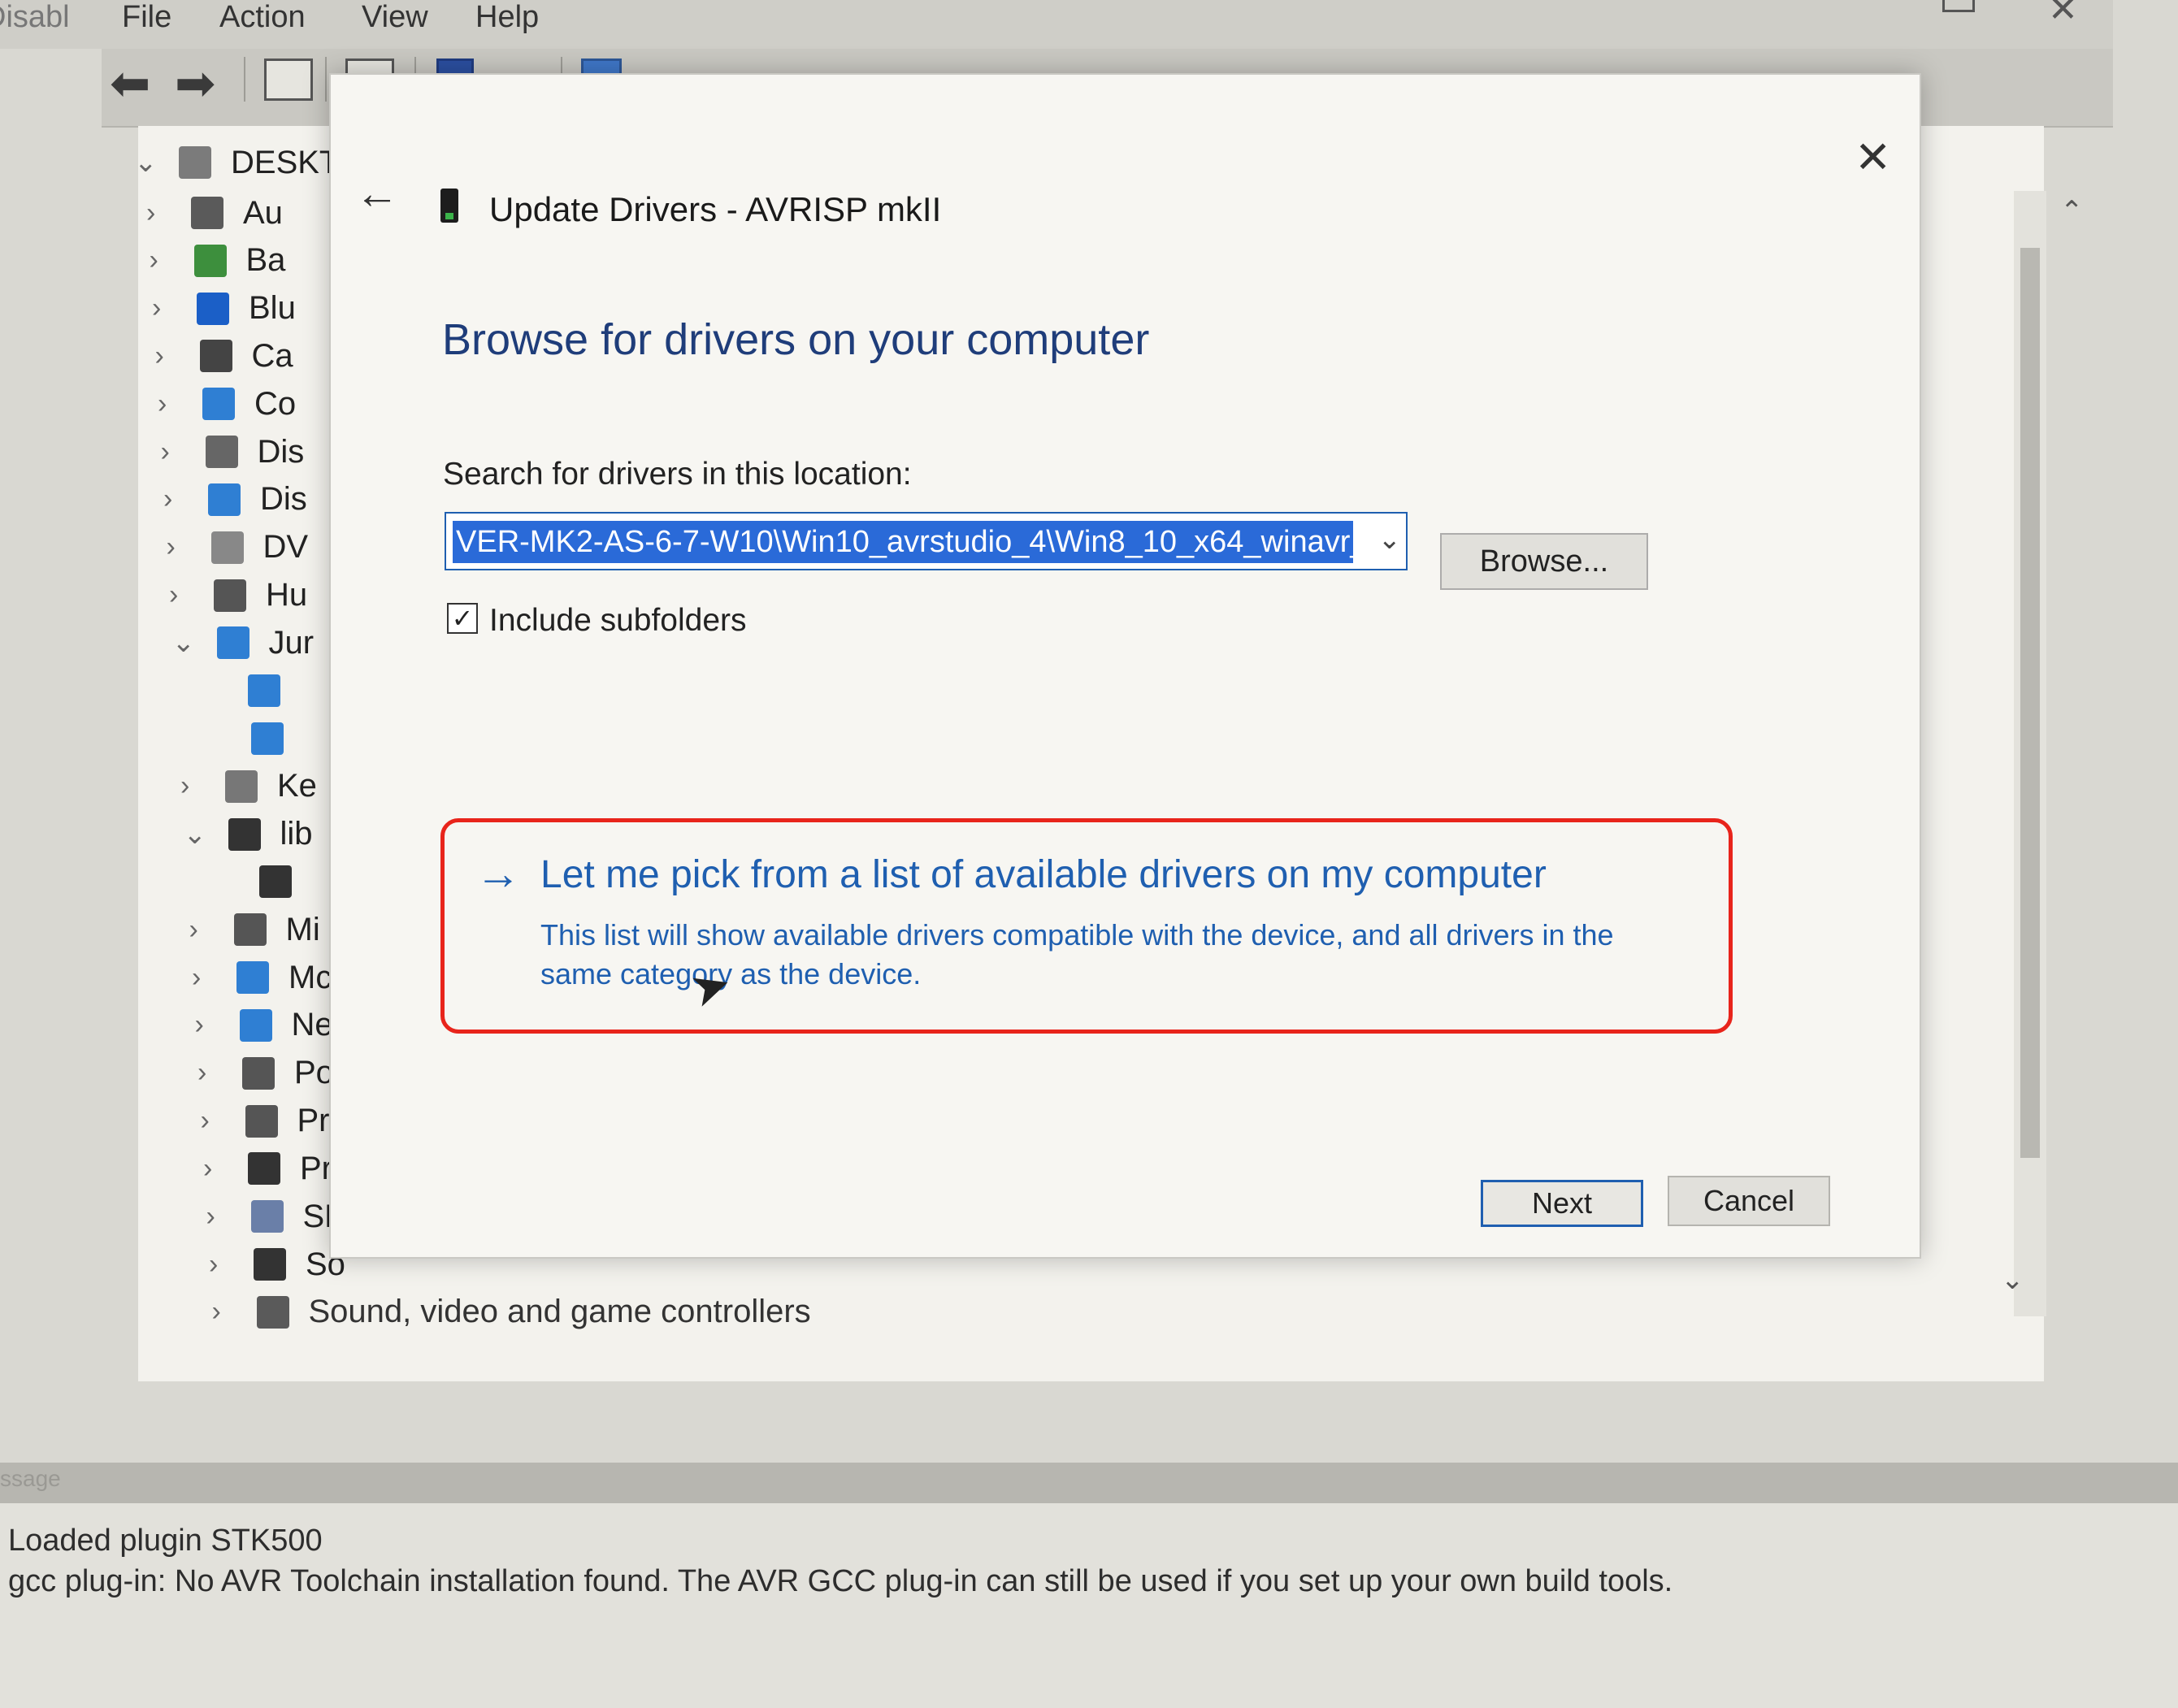 The height and width of the screenshot is (1708, 2178). I want to click on forward-arrow-icon: ➡, so click(195, 83).